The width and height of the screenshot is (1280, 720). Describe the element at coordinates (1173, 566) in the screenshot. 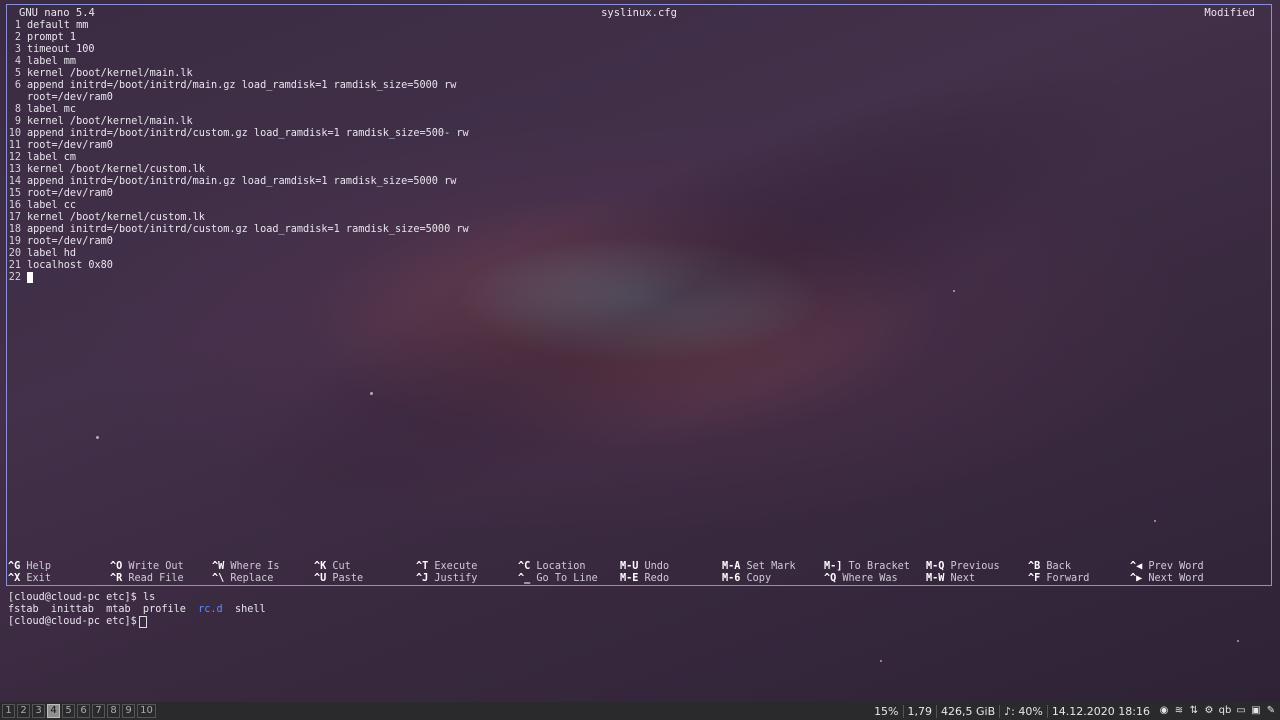

I see `shortcut-label: Prev Word` at that location.